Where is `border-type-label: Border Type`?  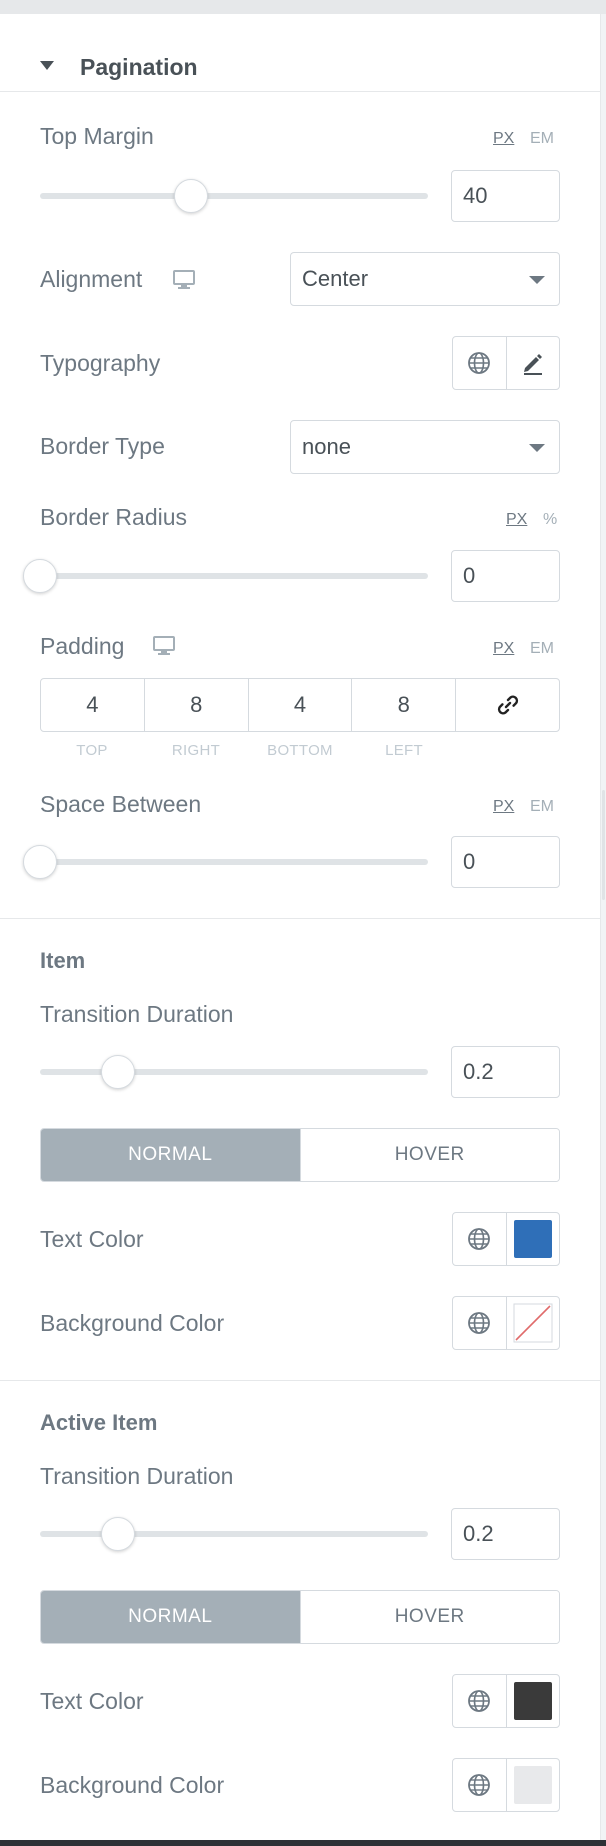 border-type-label: Border Type is located at coordinates (102, 446).